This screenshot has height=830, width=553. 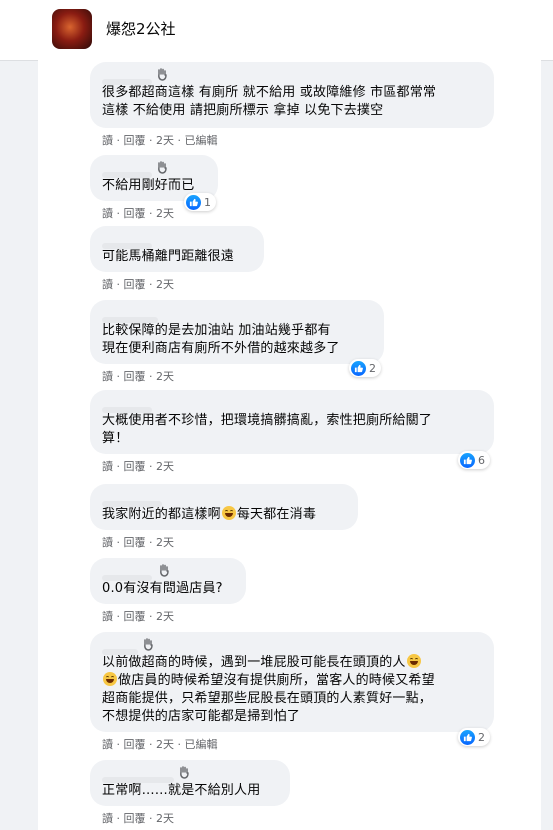 I want to click on comment-bubble: 正常啊……就是不給別人用, so click(x=190, y=783).